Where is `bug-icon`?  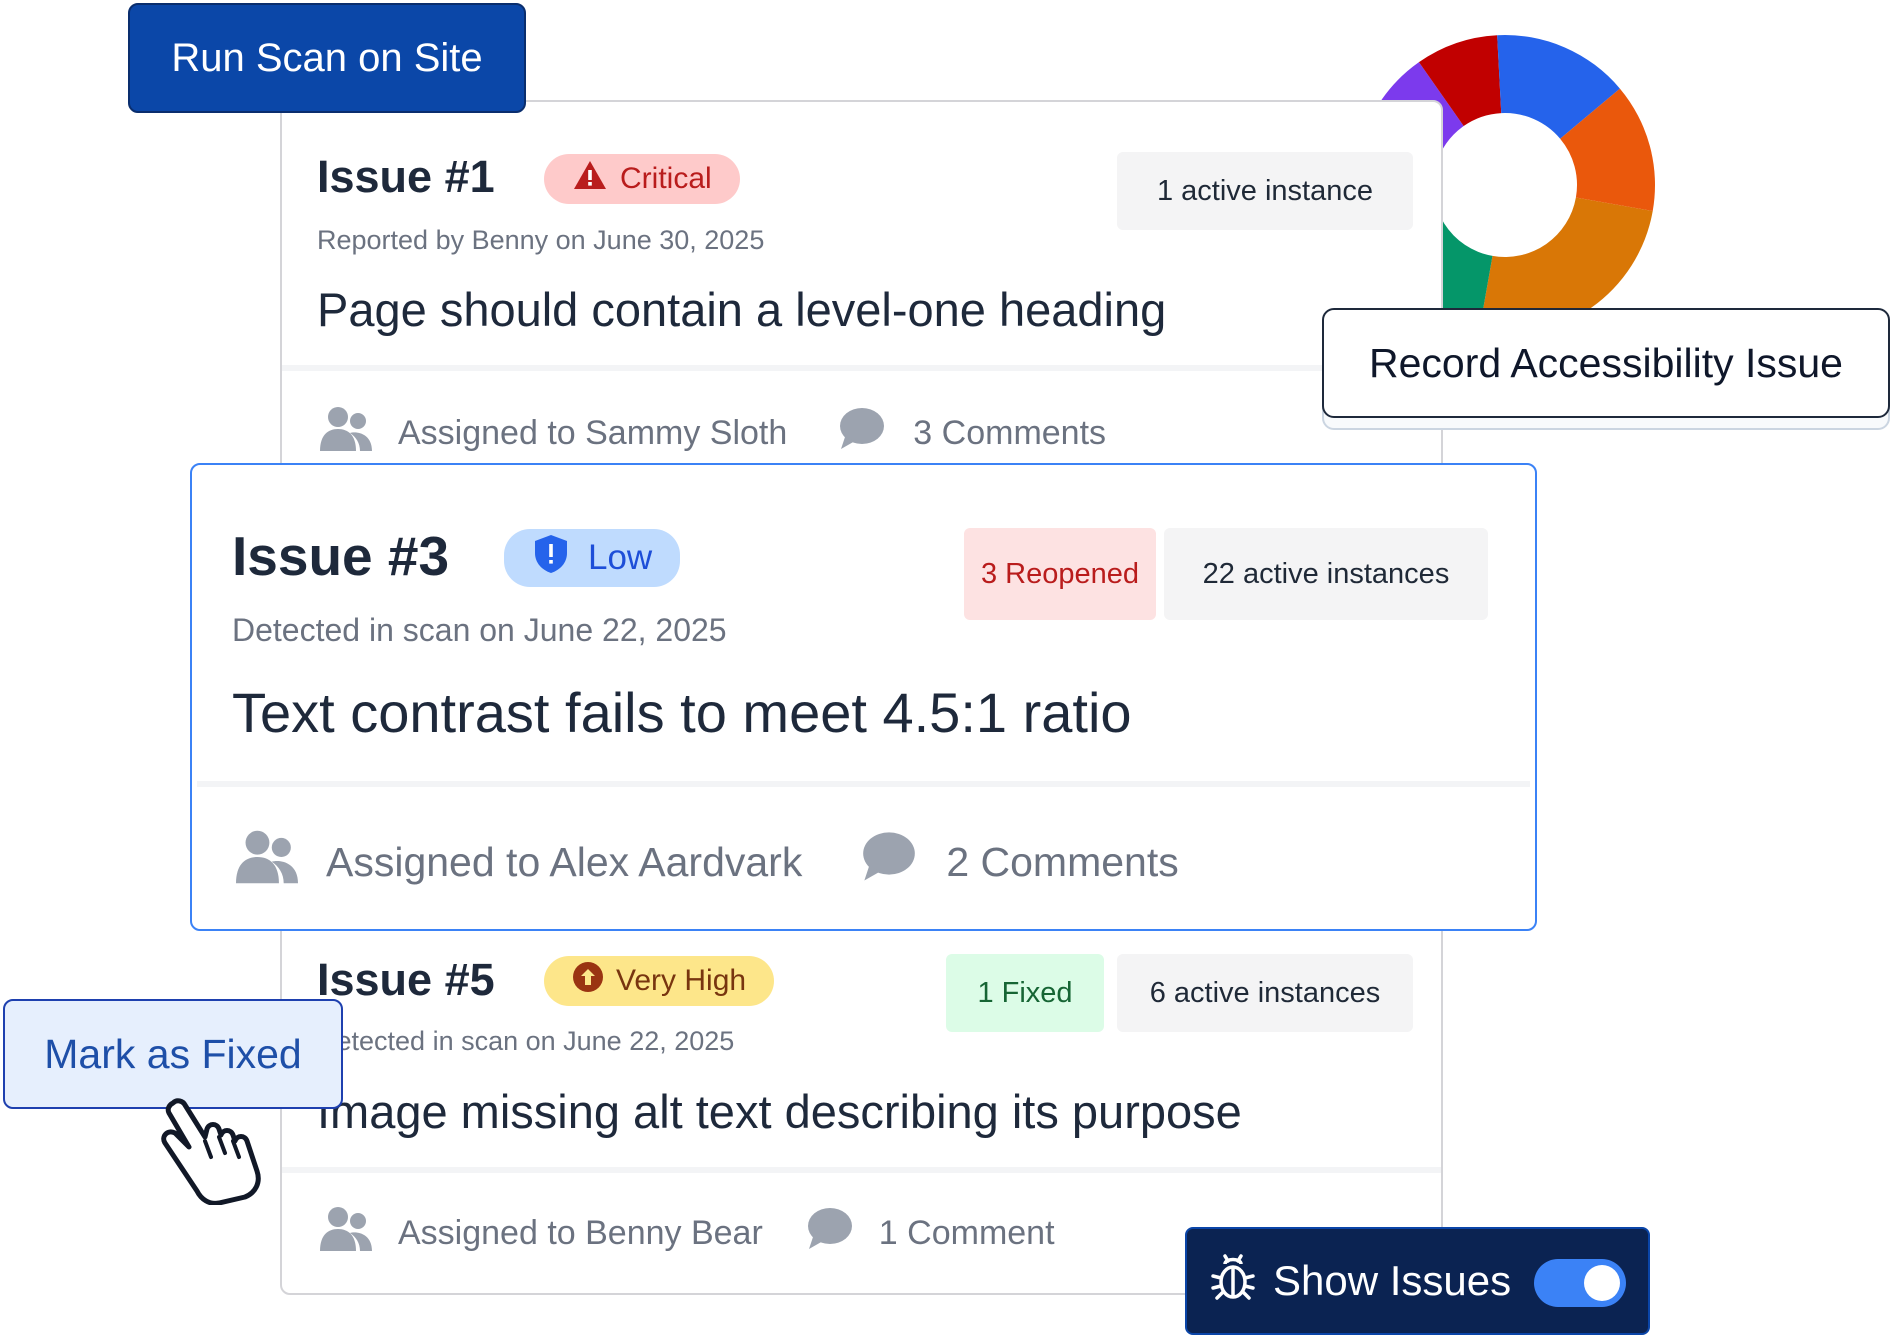
bug-icon is located at coordinates (1233, 1281).